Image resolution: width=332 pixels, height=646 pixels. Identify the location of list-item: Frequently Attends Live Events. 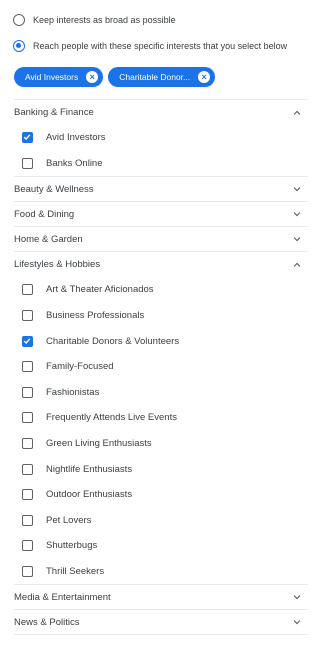
(161, 418).